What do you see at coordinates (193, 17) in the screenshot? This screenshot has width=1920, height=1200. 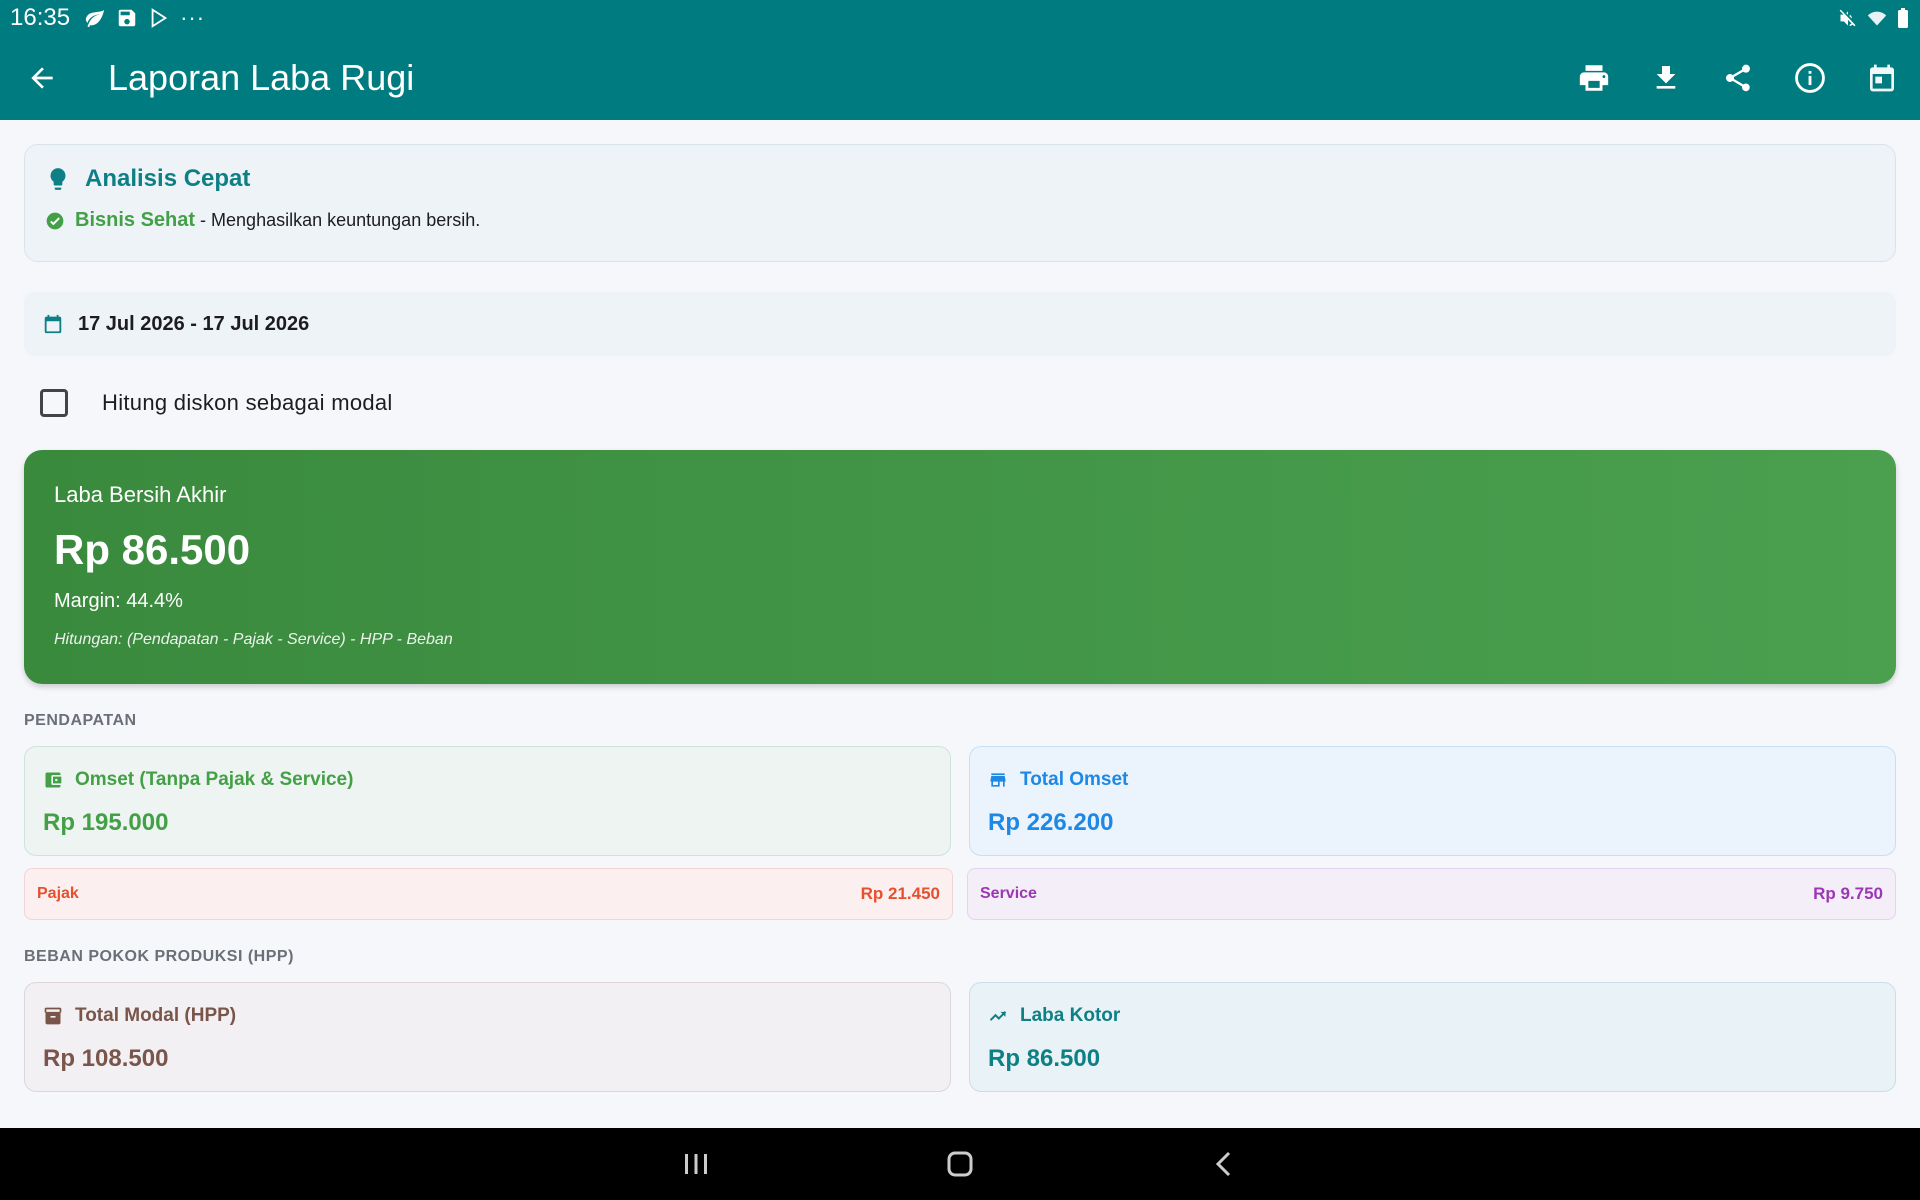 I see `more-notifications-icon: ···` at bounding box center [193, 17].